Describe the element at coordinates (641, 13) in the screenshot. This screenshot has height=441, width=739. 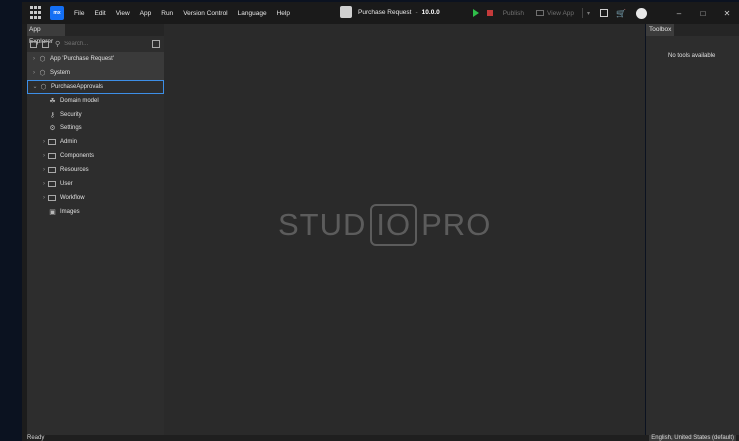
I see `avatar` at that location.